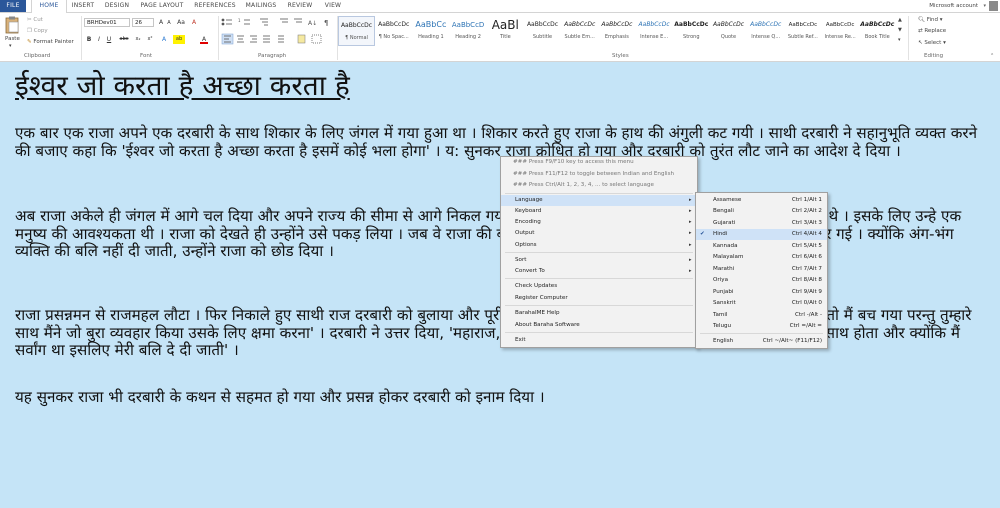 The width and height of the screenshot is (1000, 508). What do you see at coordinates (430, 31) in the screenshot?
I see `style-item: AaBbCc Heading 1` at bounding box center [430, 31].